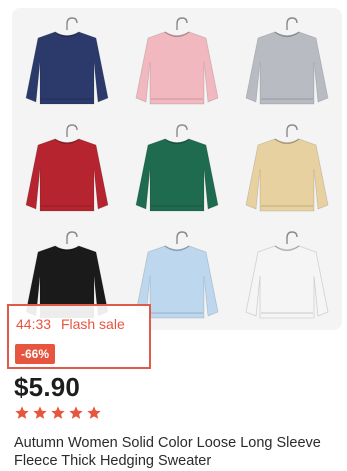  I want to click on rating-stars, so click(58, 413).